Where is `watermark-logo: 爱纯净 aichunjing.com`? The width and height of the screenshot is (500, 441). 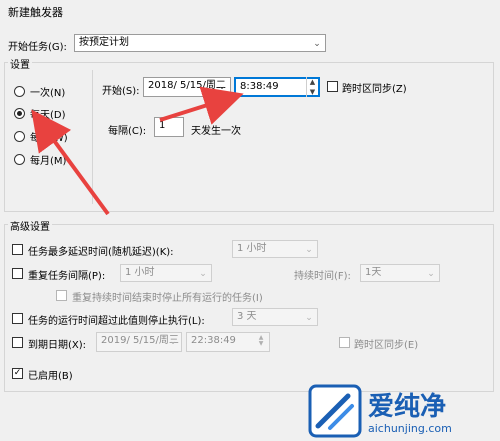 watermark-logo: 爱纯净 aichunjing.com is located at coordinates (402, 411).